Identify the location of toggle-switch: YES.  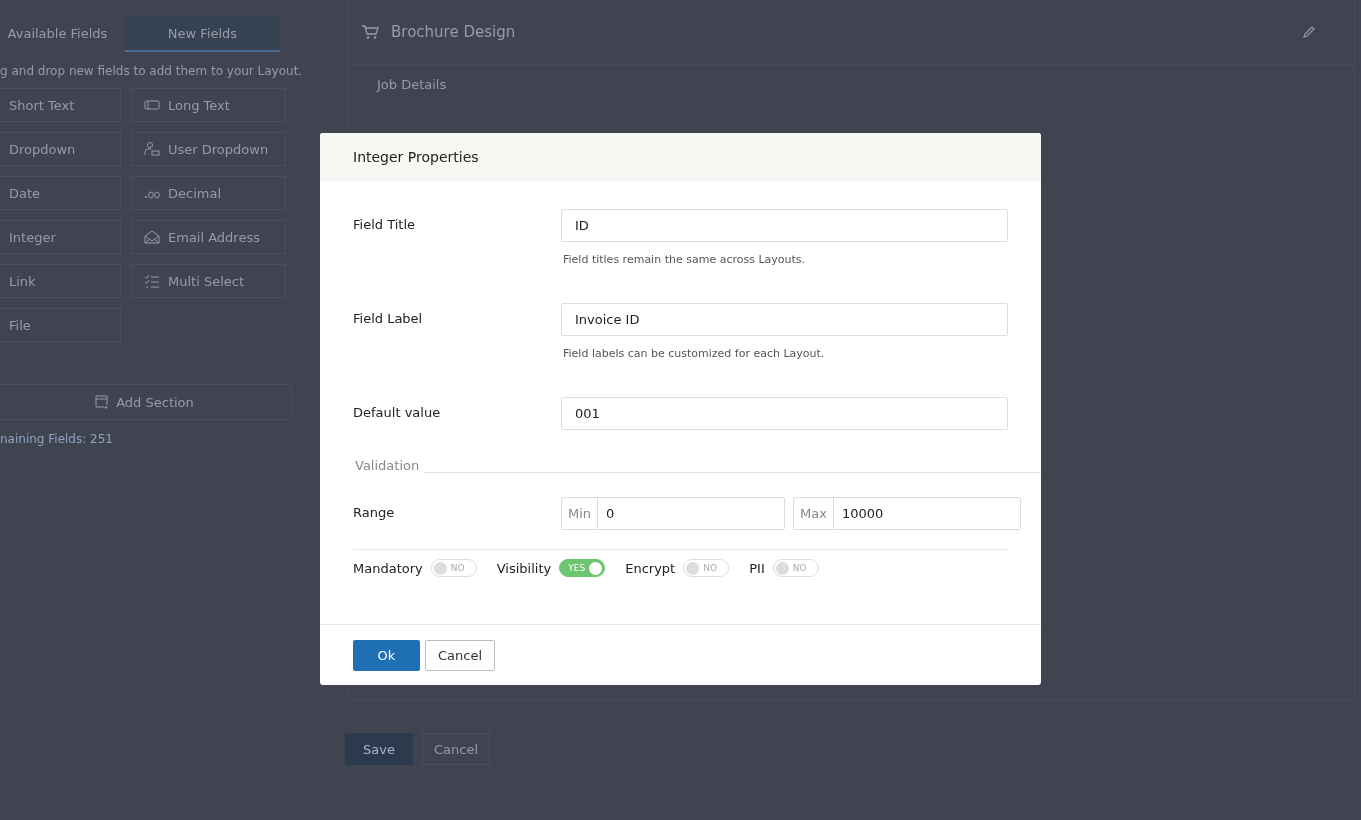
(582, 568).